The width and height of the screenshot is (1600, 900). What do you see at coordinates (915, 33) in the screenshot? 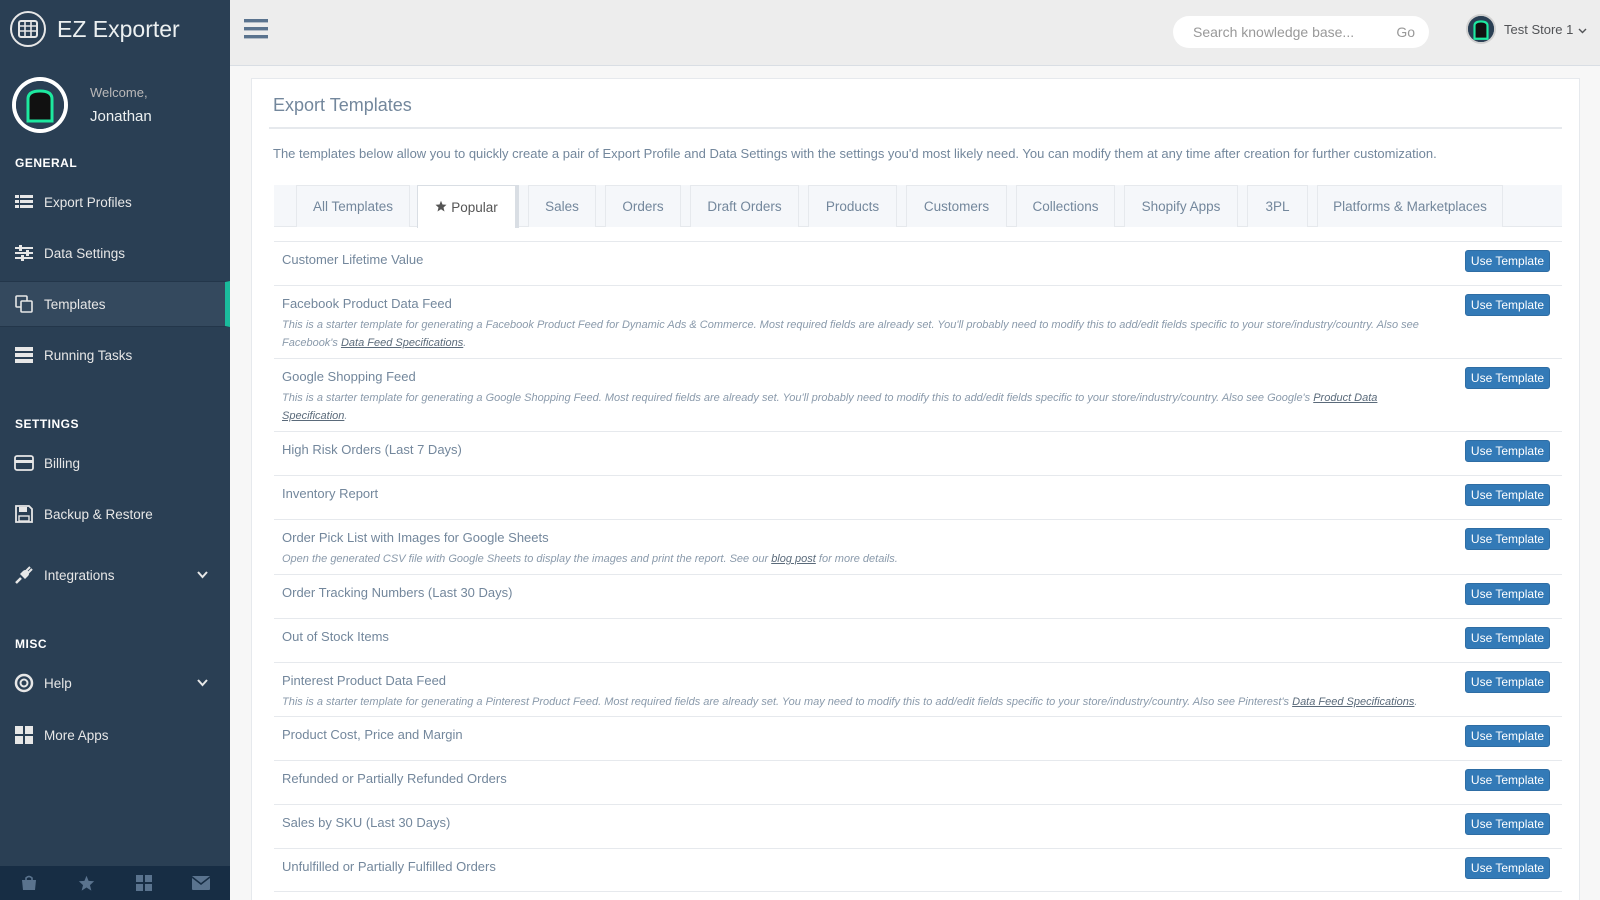
I see `top-navbar: Search knowledge base... Go Test Store 1` at bounding box center [915, 33].